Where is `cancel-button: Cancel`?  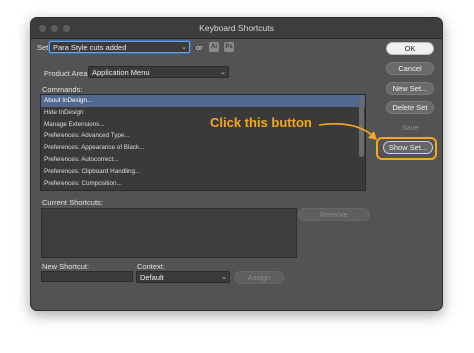 cancel-button: Cancel is located at coordinates (410, 68).